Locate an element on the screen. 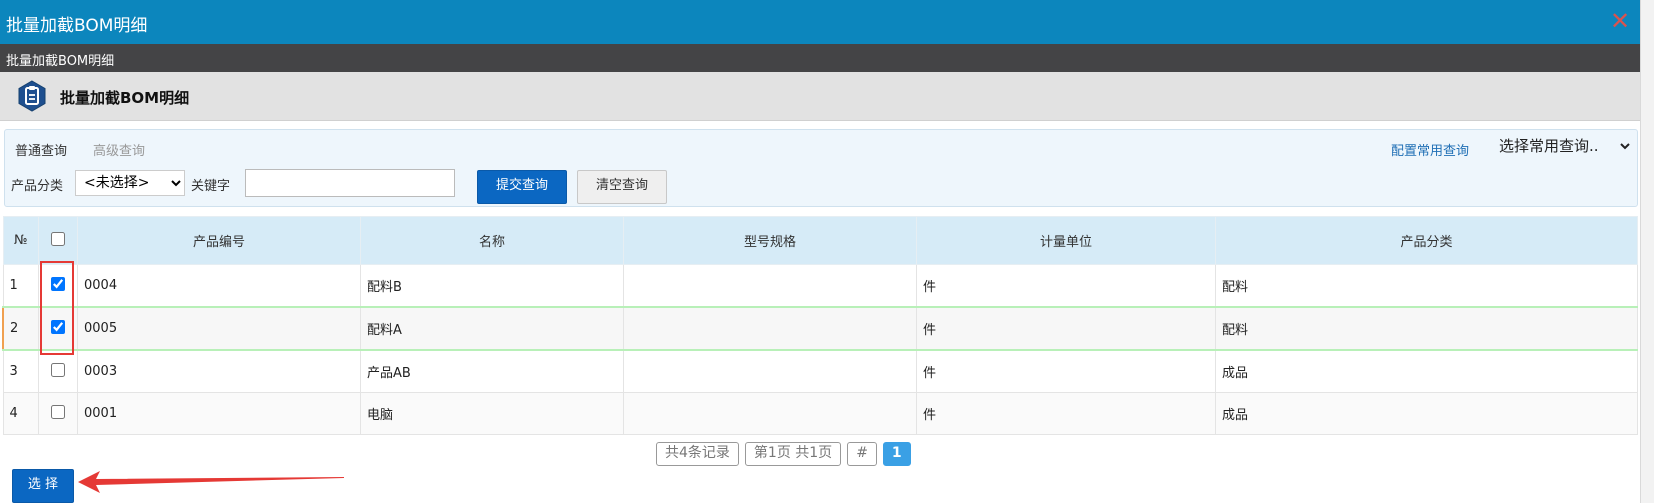 The height and width of the screenshot is (503, 1654). header-spec: 型号规格 is located at coordinates (770, 240).